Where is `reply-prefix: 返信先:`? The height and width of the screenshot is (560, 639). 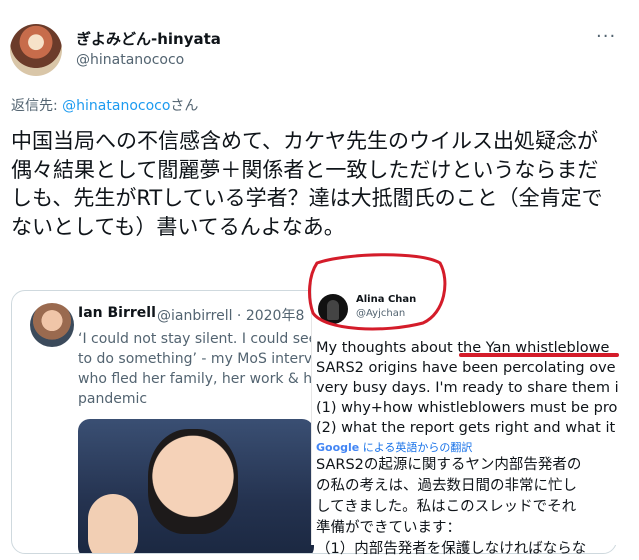 reply-prefix: 返信先: is located at coordinates (37, 106).